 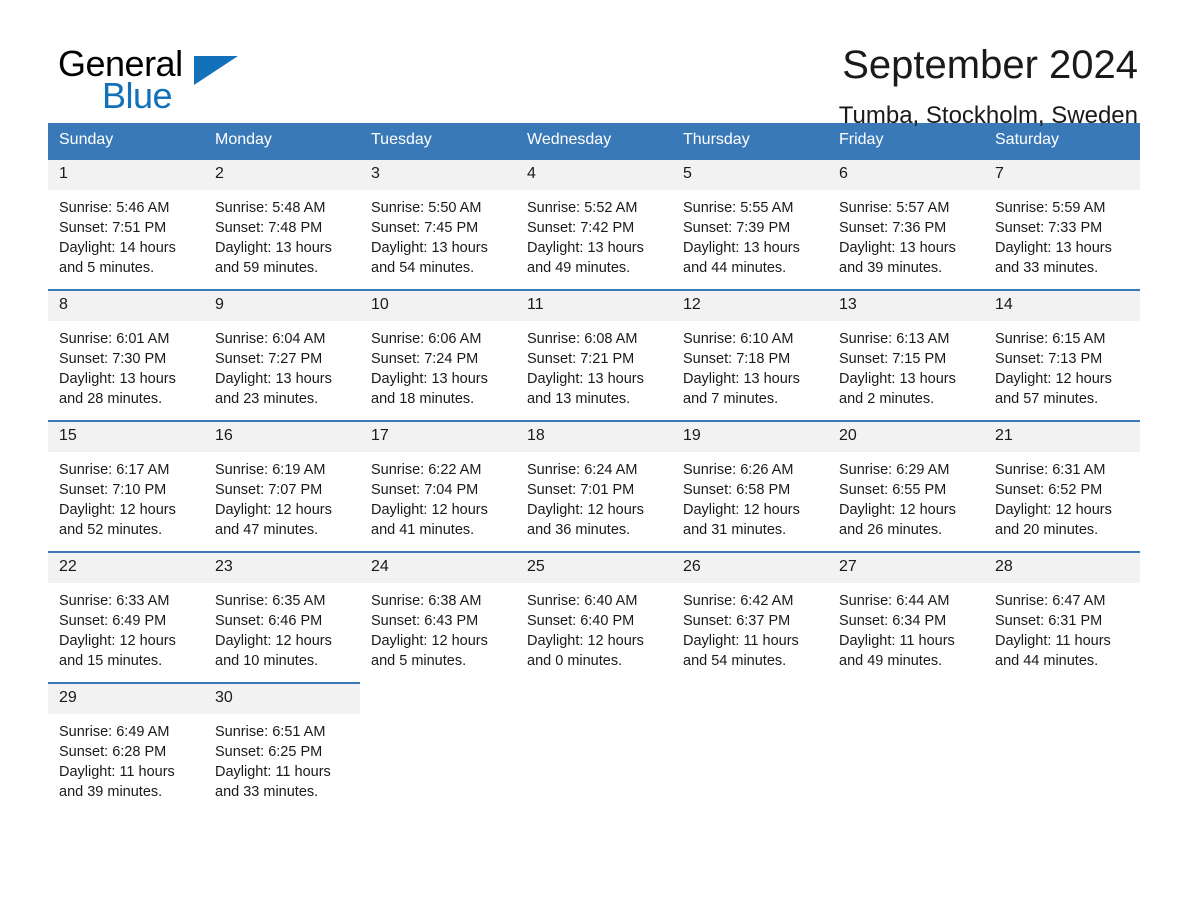 I want to click on sunset-text: Sunset: 7:39 PM, so click(x=737, y=228).